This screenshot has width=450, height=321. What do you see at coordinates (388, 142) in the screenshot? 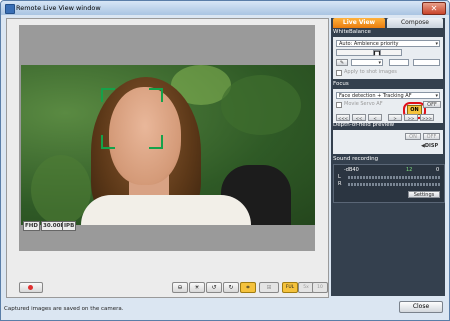
I see `dof-section: ON OFF ◀DISP` at bounding box center [388, 142].